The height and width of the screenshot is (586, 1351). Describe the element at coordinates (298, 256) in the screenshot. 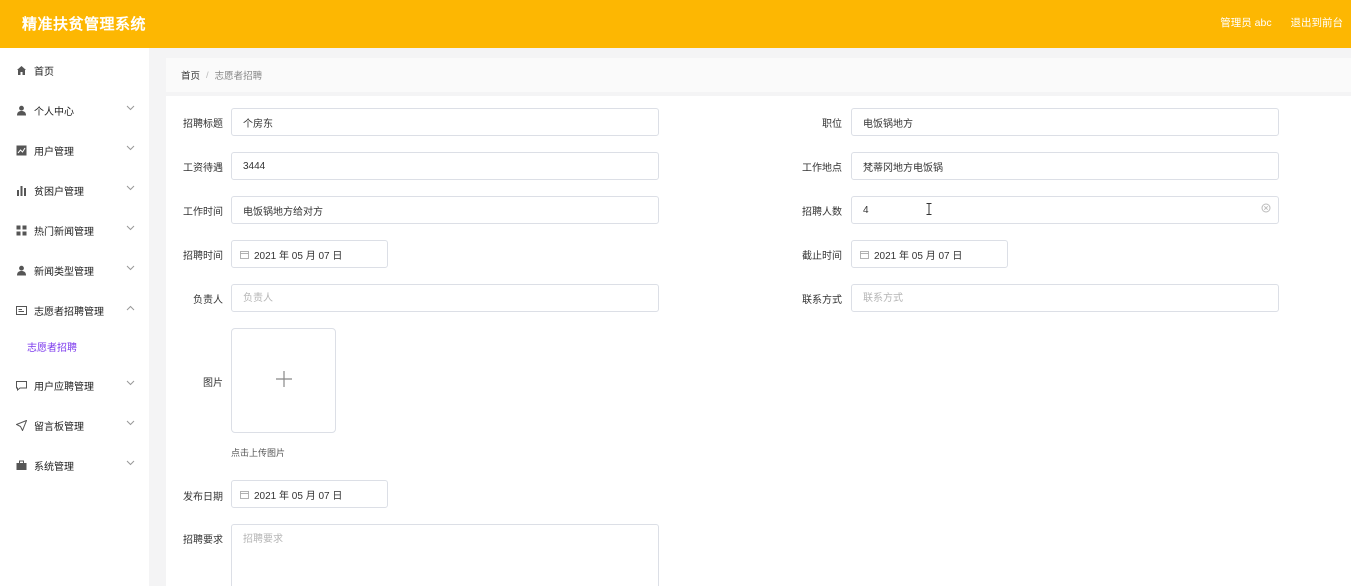

I see `recruit-time-value: 2021 年 05 月 07 日` at that location.